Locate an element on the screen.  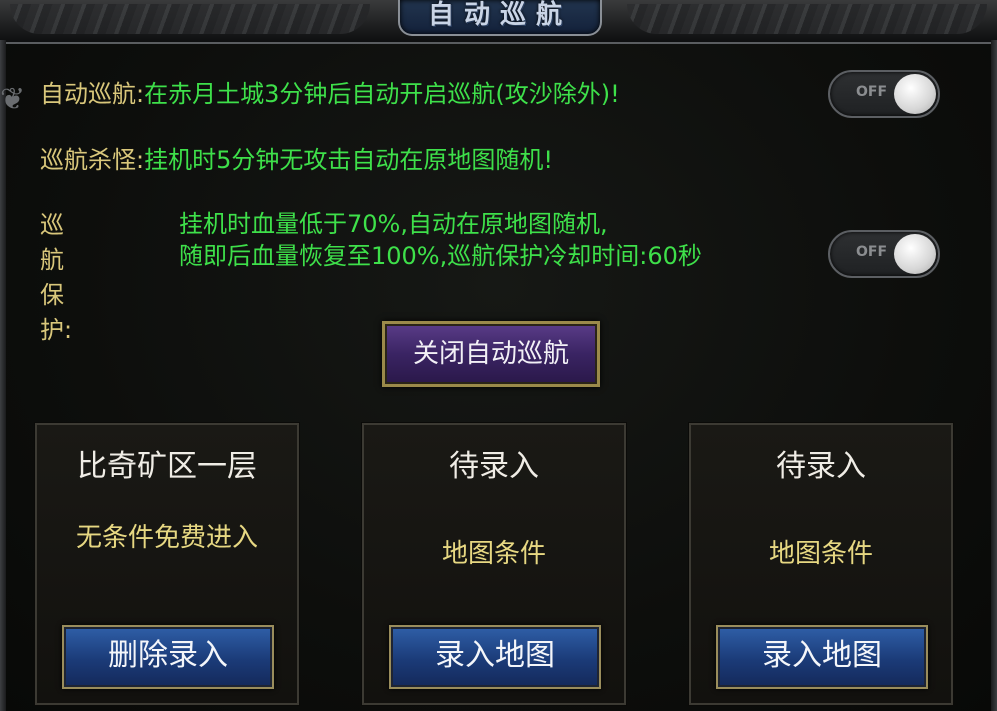
map-slot-3: 待录入 地图条件 录入地图 is located at coordinates (821, 564).